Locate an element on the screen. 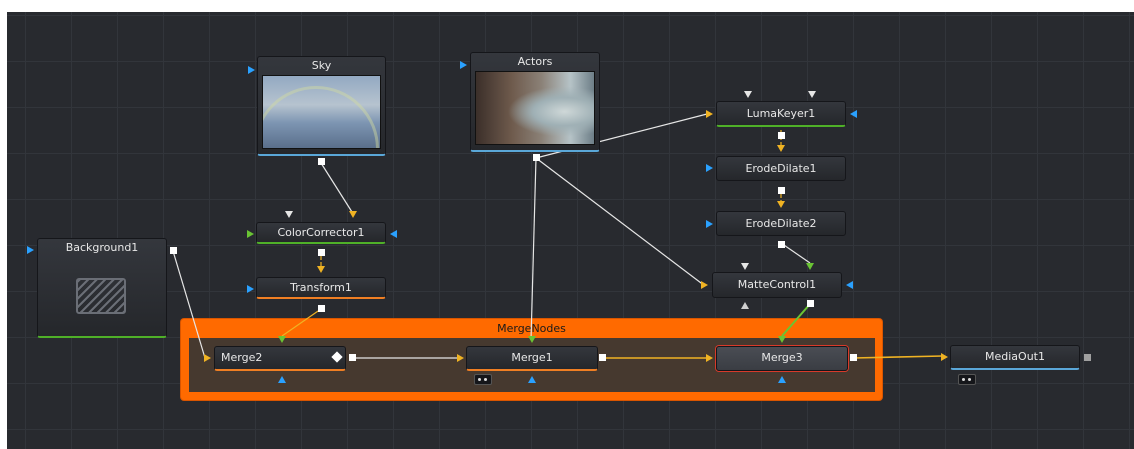 Image resolution: width=1134 pixels, height=449 pixels. mediaout-output-port is located at coordinates (1087, 357).